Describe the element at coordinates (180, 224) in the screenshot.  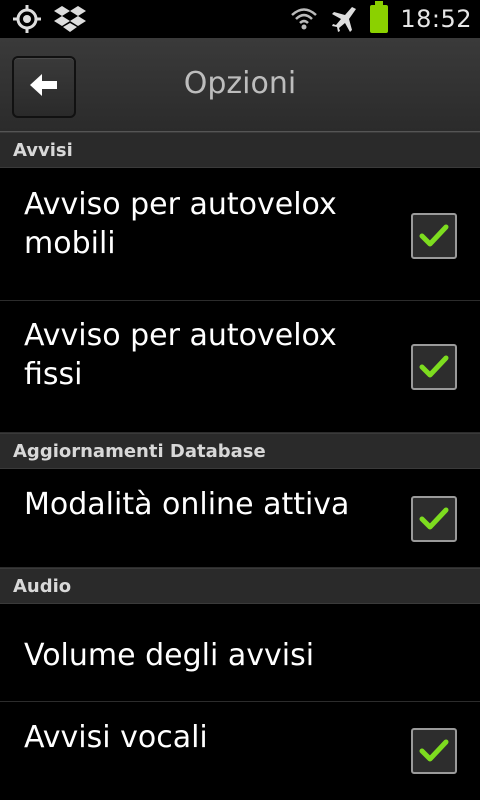
I see `setting-label: Avviso per autovelox mobili` at that location.